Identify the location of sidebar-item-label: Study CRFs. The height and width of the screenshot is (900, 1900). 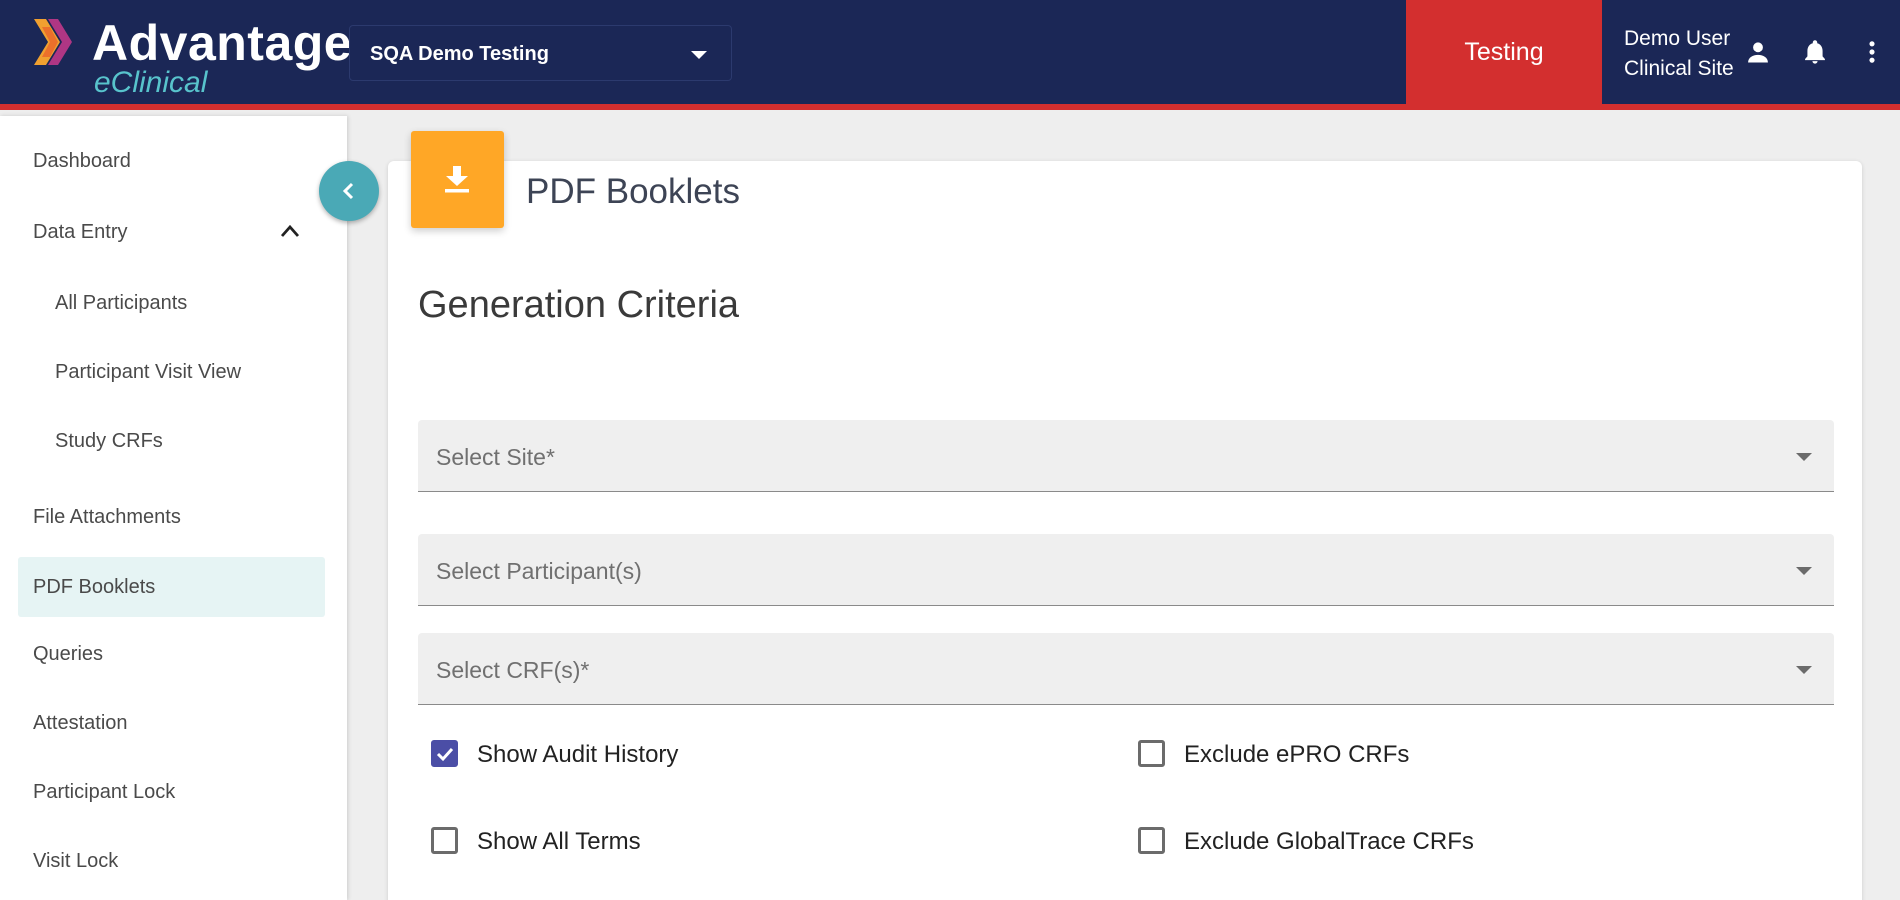
(109, 441).